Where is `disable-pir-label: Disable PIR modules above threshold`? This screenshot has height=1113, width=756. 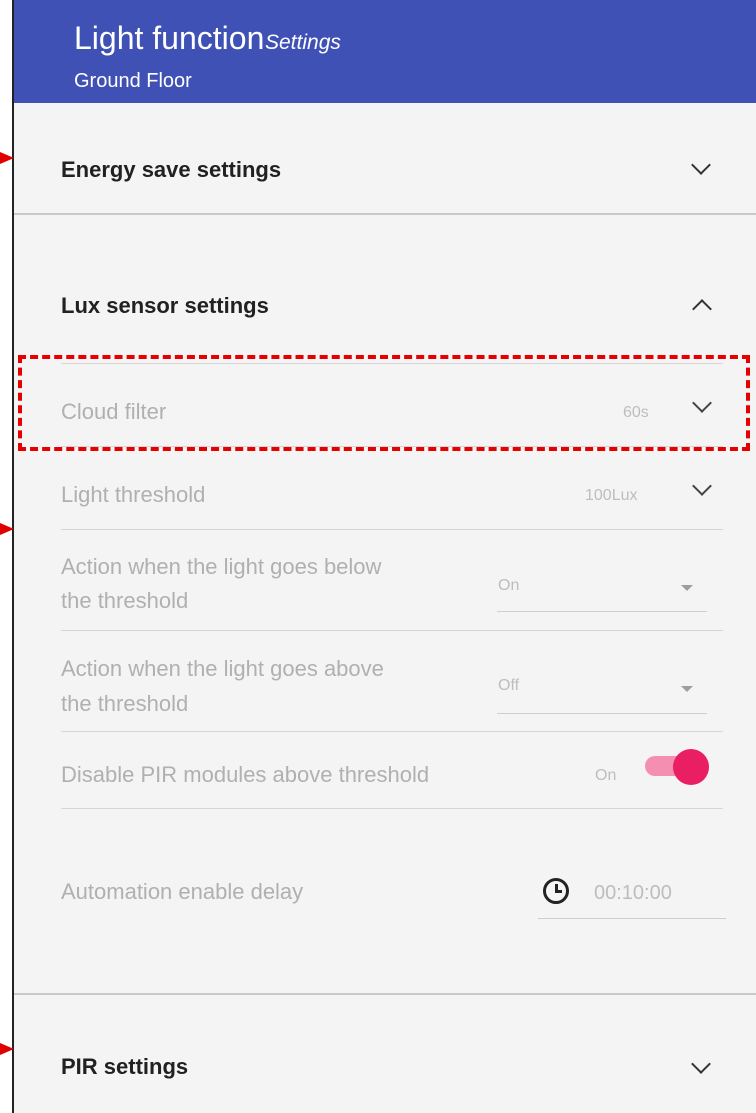 disable-pir-label: Disable PIR modules above threshold is located at coordinates (245, 774).